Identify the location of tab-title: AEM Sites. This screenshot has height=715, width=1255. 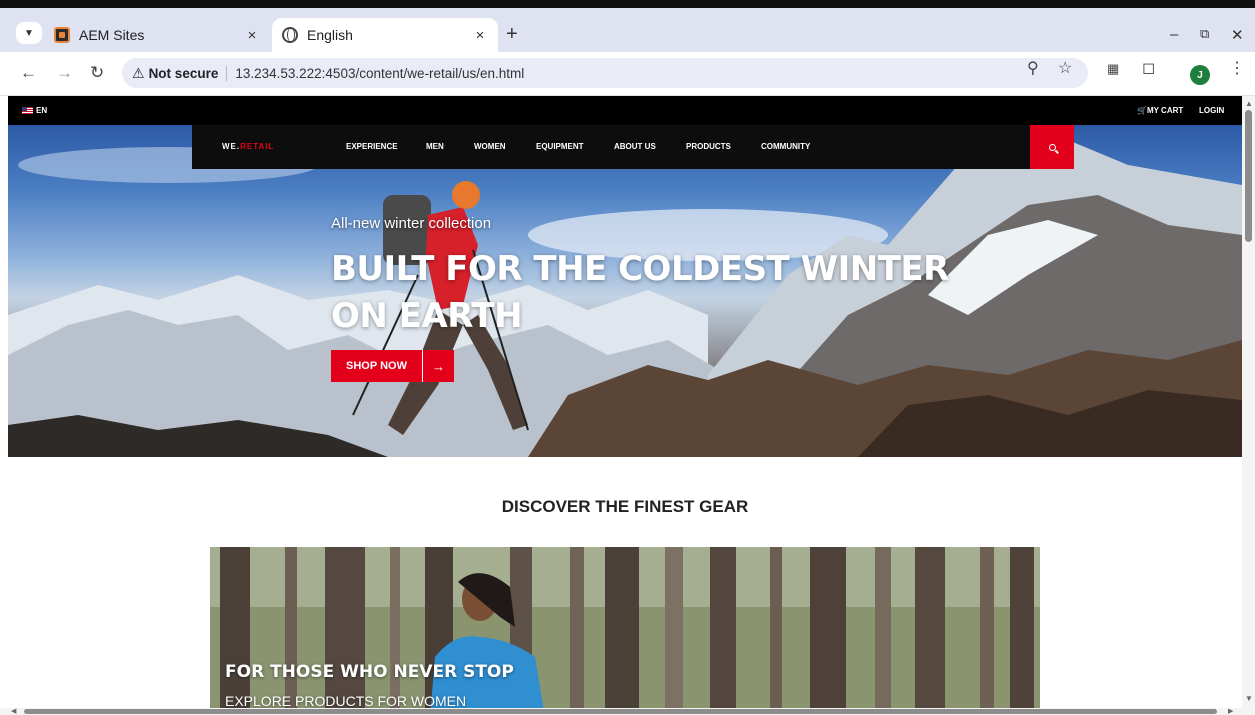
(112, 35).